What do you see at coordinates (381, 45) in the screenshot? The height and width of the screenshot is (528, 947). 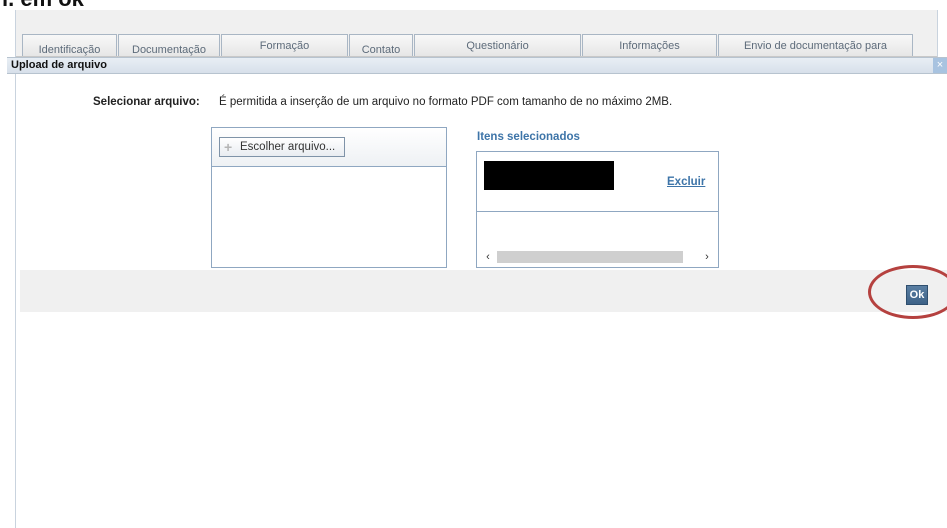 I see `tab-contato: Contato` at bounding box center [381, 45].